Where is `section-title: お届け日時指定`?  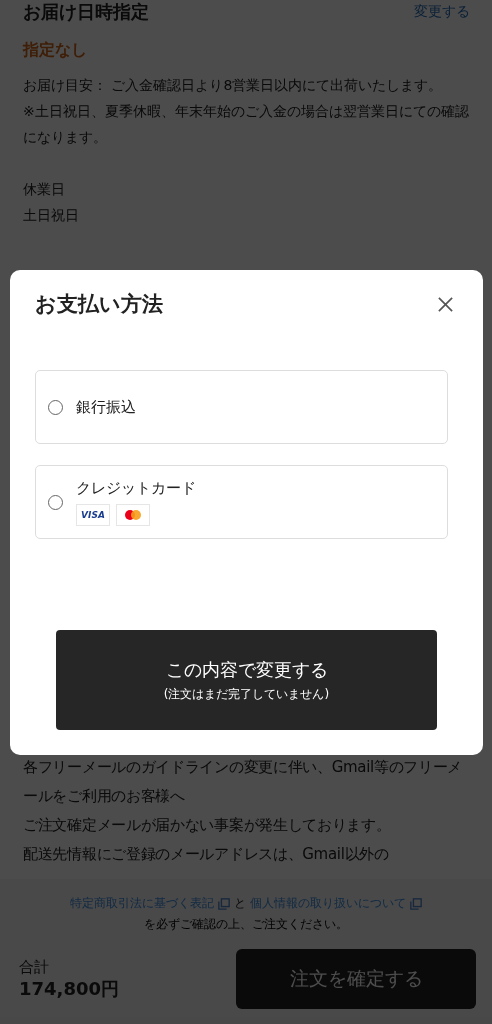 section-title: お届け日時指定 is located at coordinates (86, 12).